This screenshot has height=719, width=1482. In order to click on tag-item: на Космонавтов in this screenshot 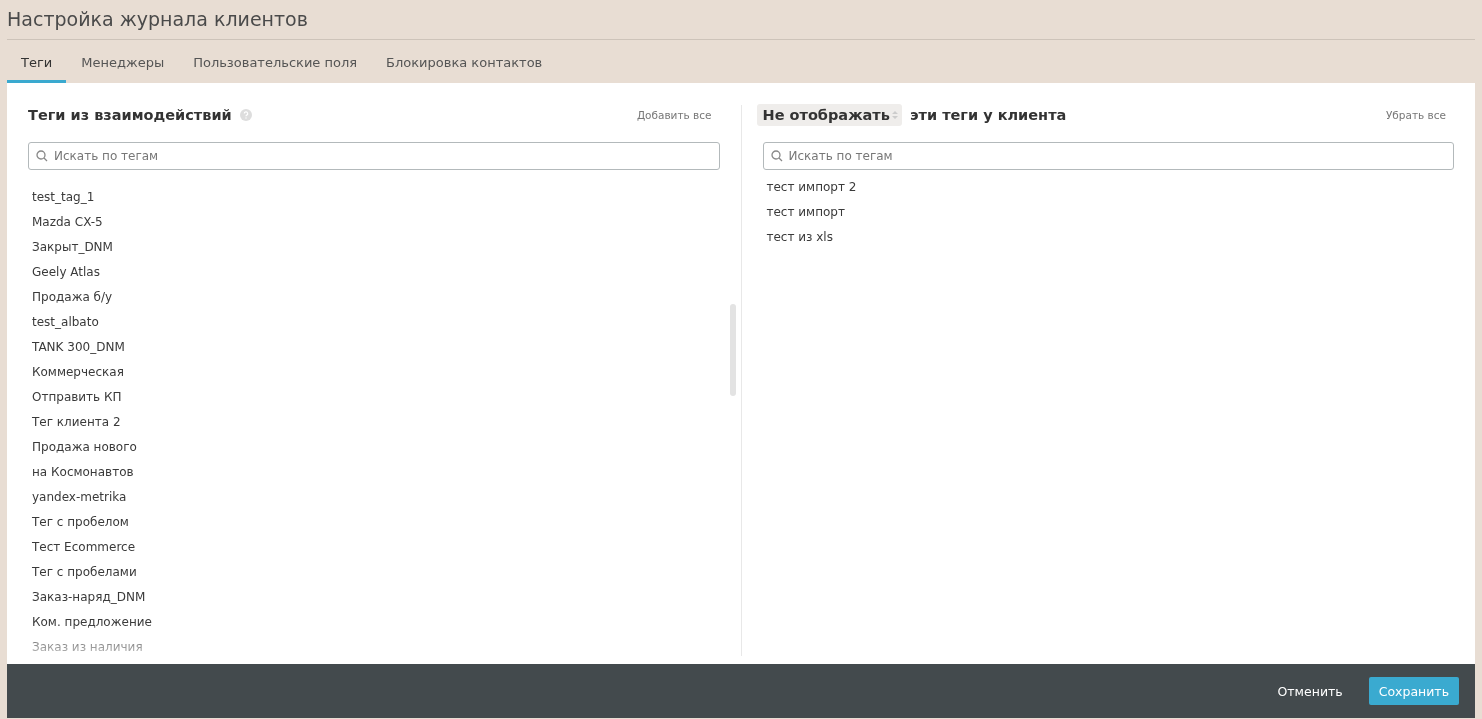, I will do `click(374, 472)`.